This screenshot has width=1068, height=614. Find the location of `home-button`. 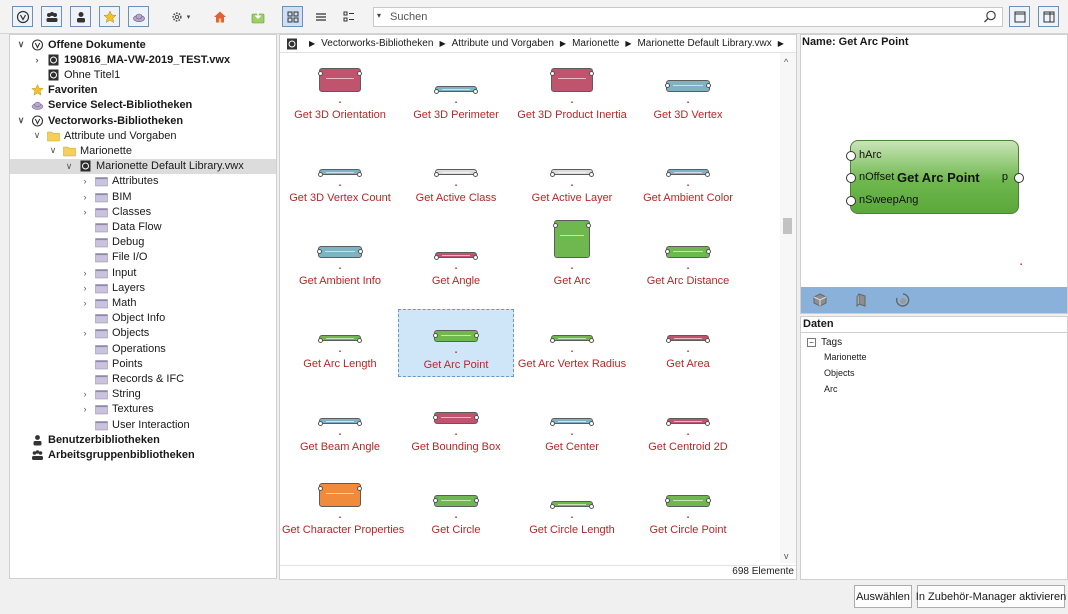

home-button is located at coordinates (219, 16).